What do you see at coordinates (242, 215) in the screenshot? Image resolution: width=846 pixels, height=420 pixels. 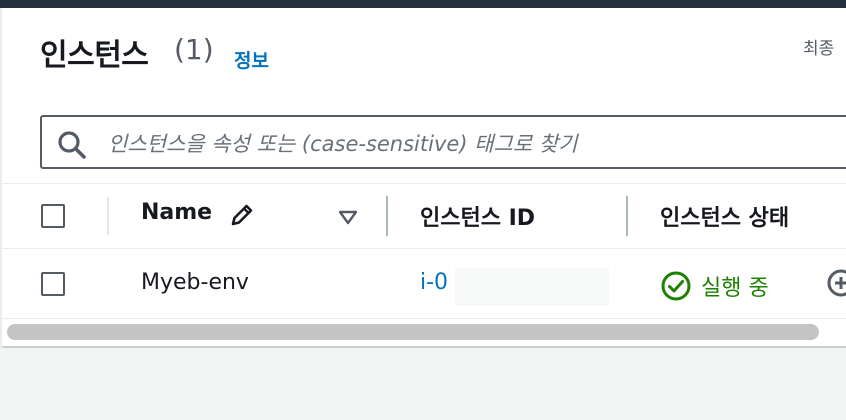 I see `pencil-icon` at bounding box center [242, 215].